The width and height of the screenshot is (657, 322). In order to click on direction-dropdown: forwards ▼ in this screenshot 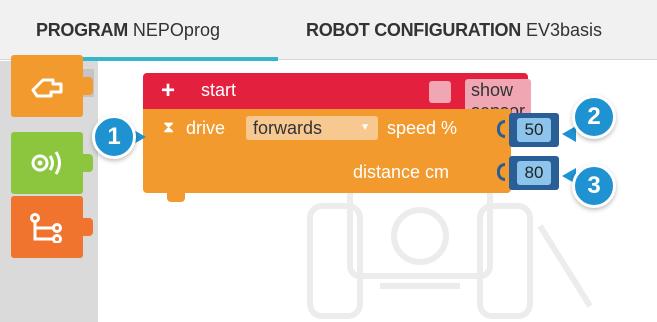, I will do `click(312, 128)`.